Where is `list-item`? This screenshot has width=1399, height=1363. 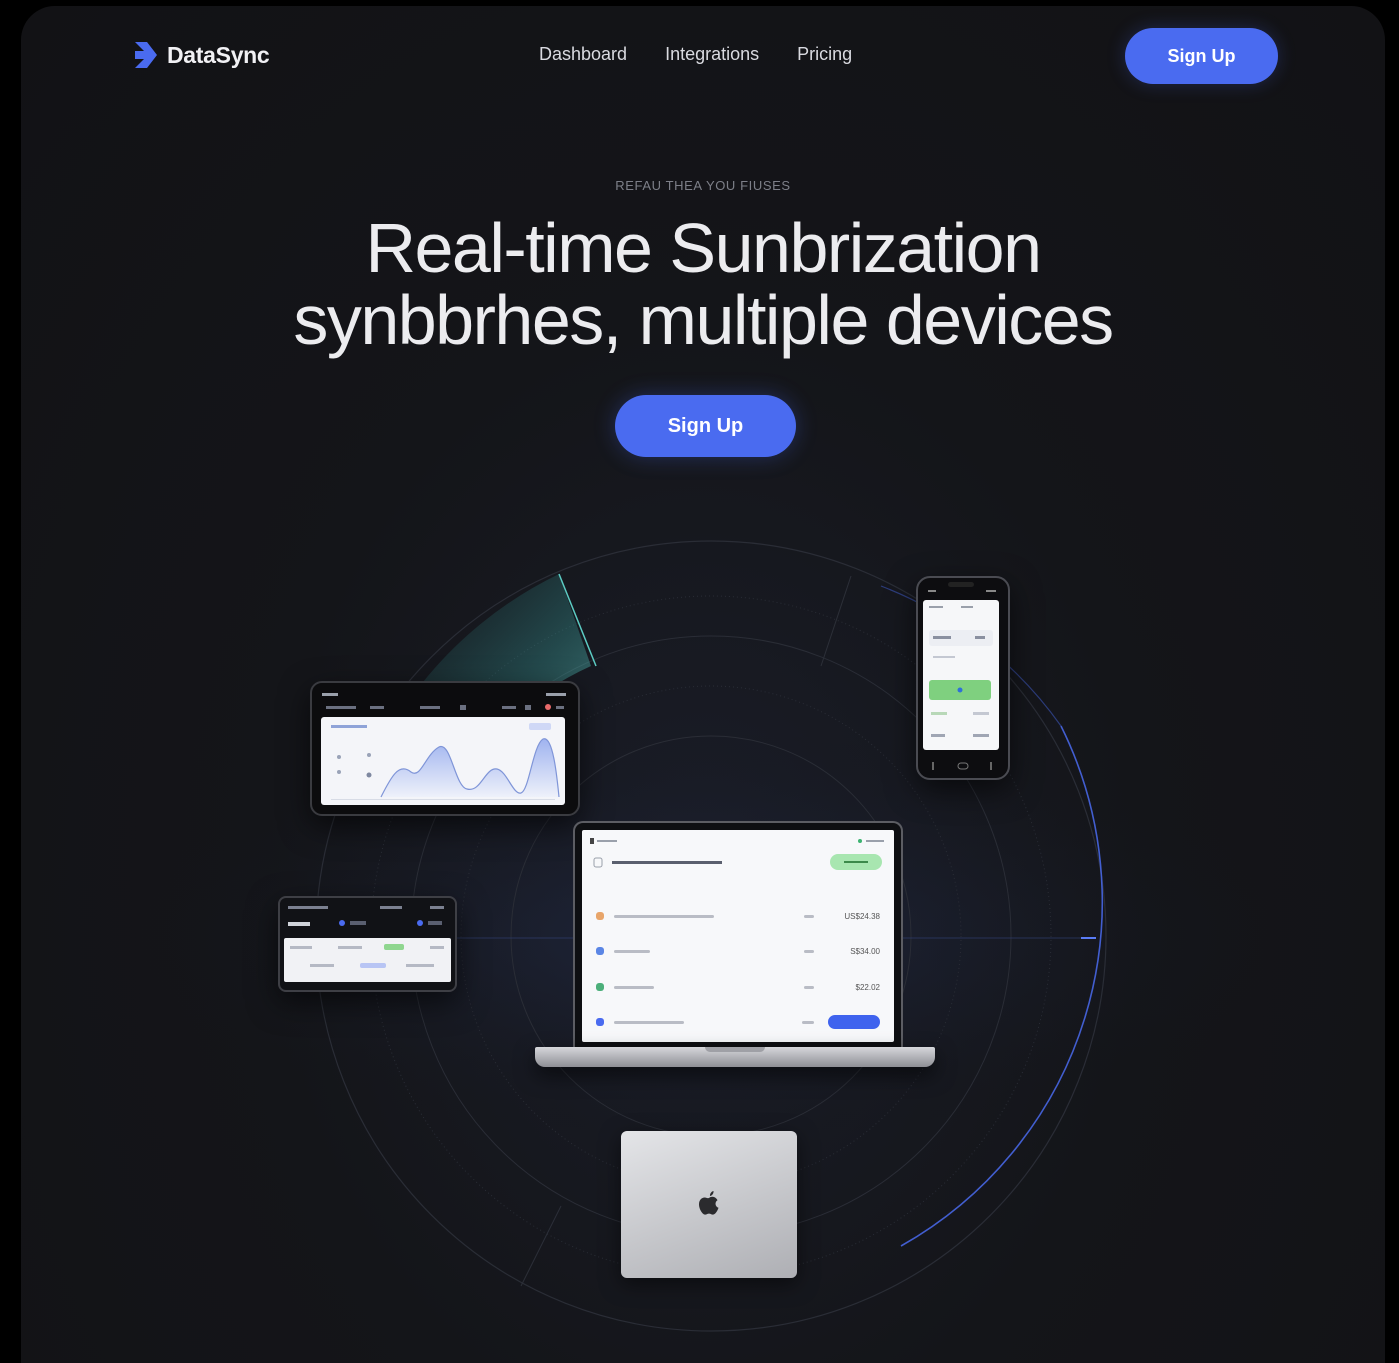
list-item is located at coordinates (738, 1022).